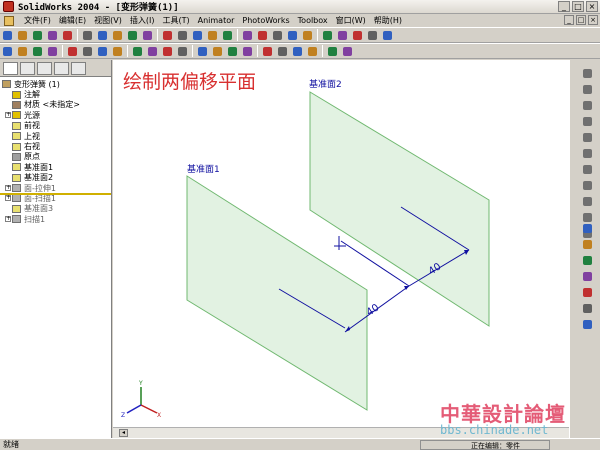 Image resolution: width=600 pixels, height=450 pixels. Describe the element at coordinates (247, 35) in the screenshot. I see `zoom-area-button` at that location.